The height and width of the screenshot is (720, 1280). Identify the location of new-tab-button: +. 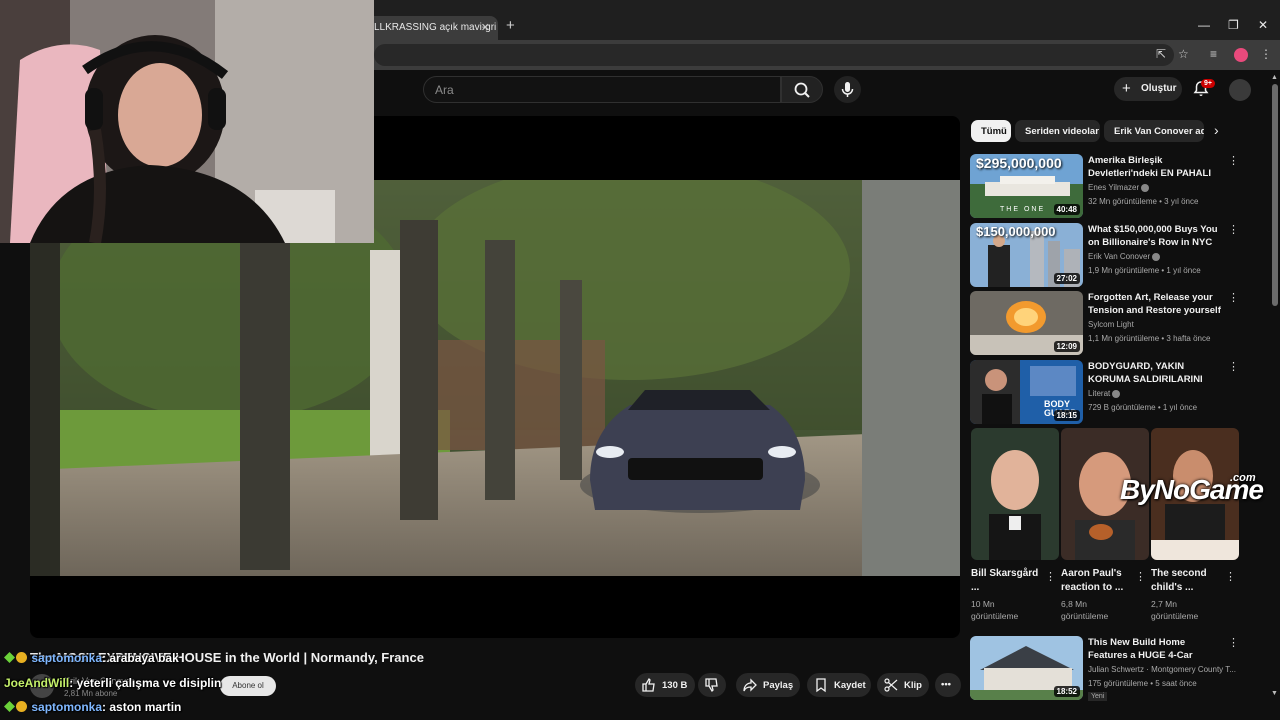
(510, 25).